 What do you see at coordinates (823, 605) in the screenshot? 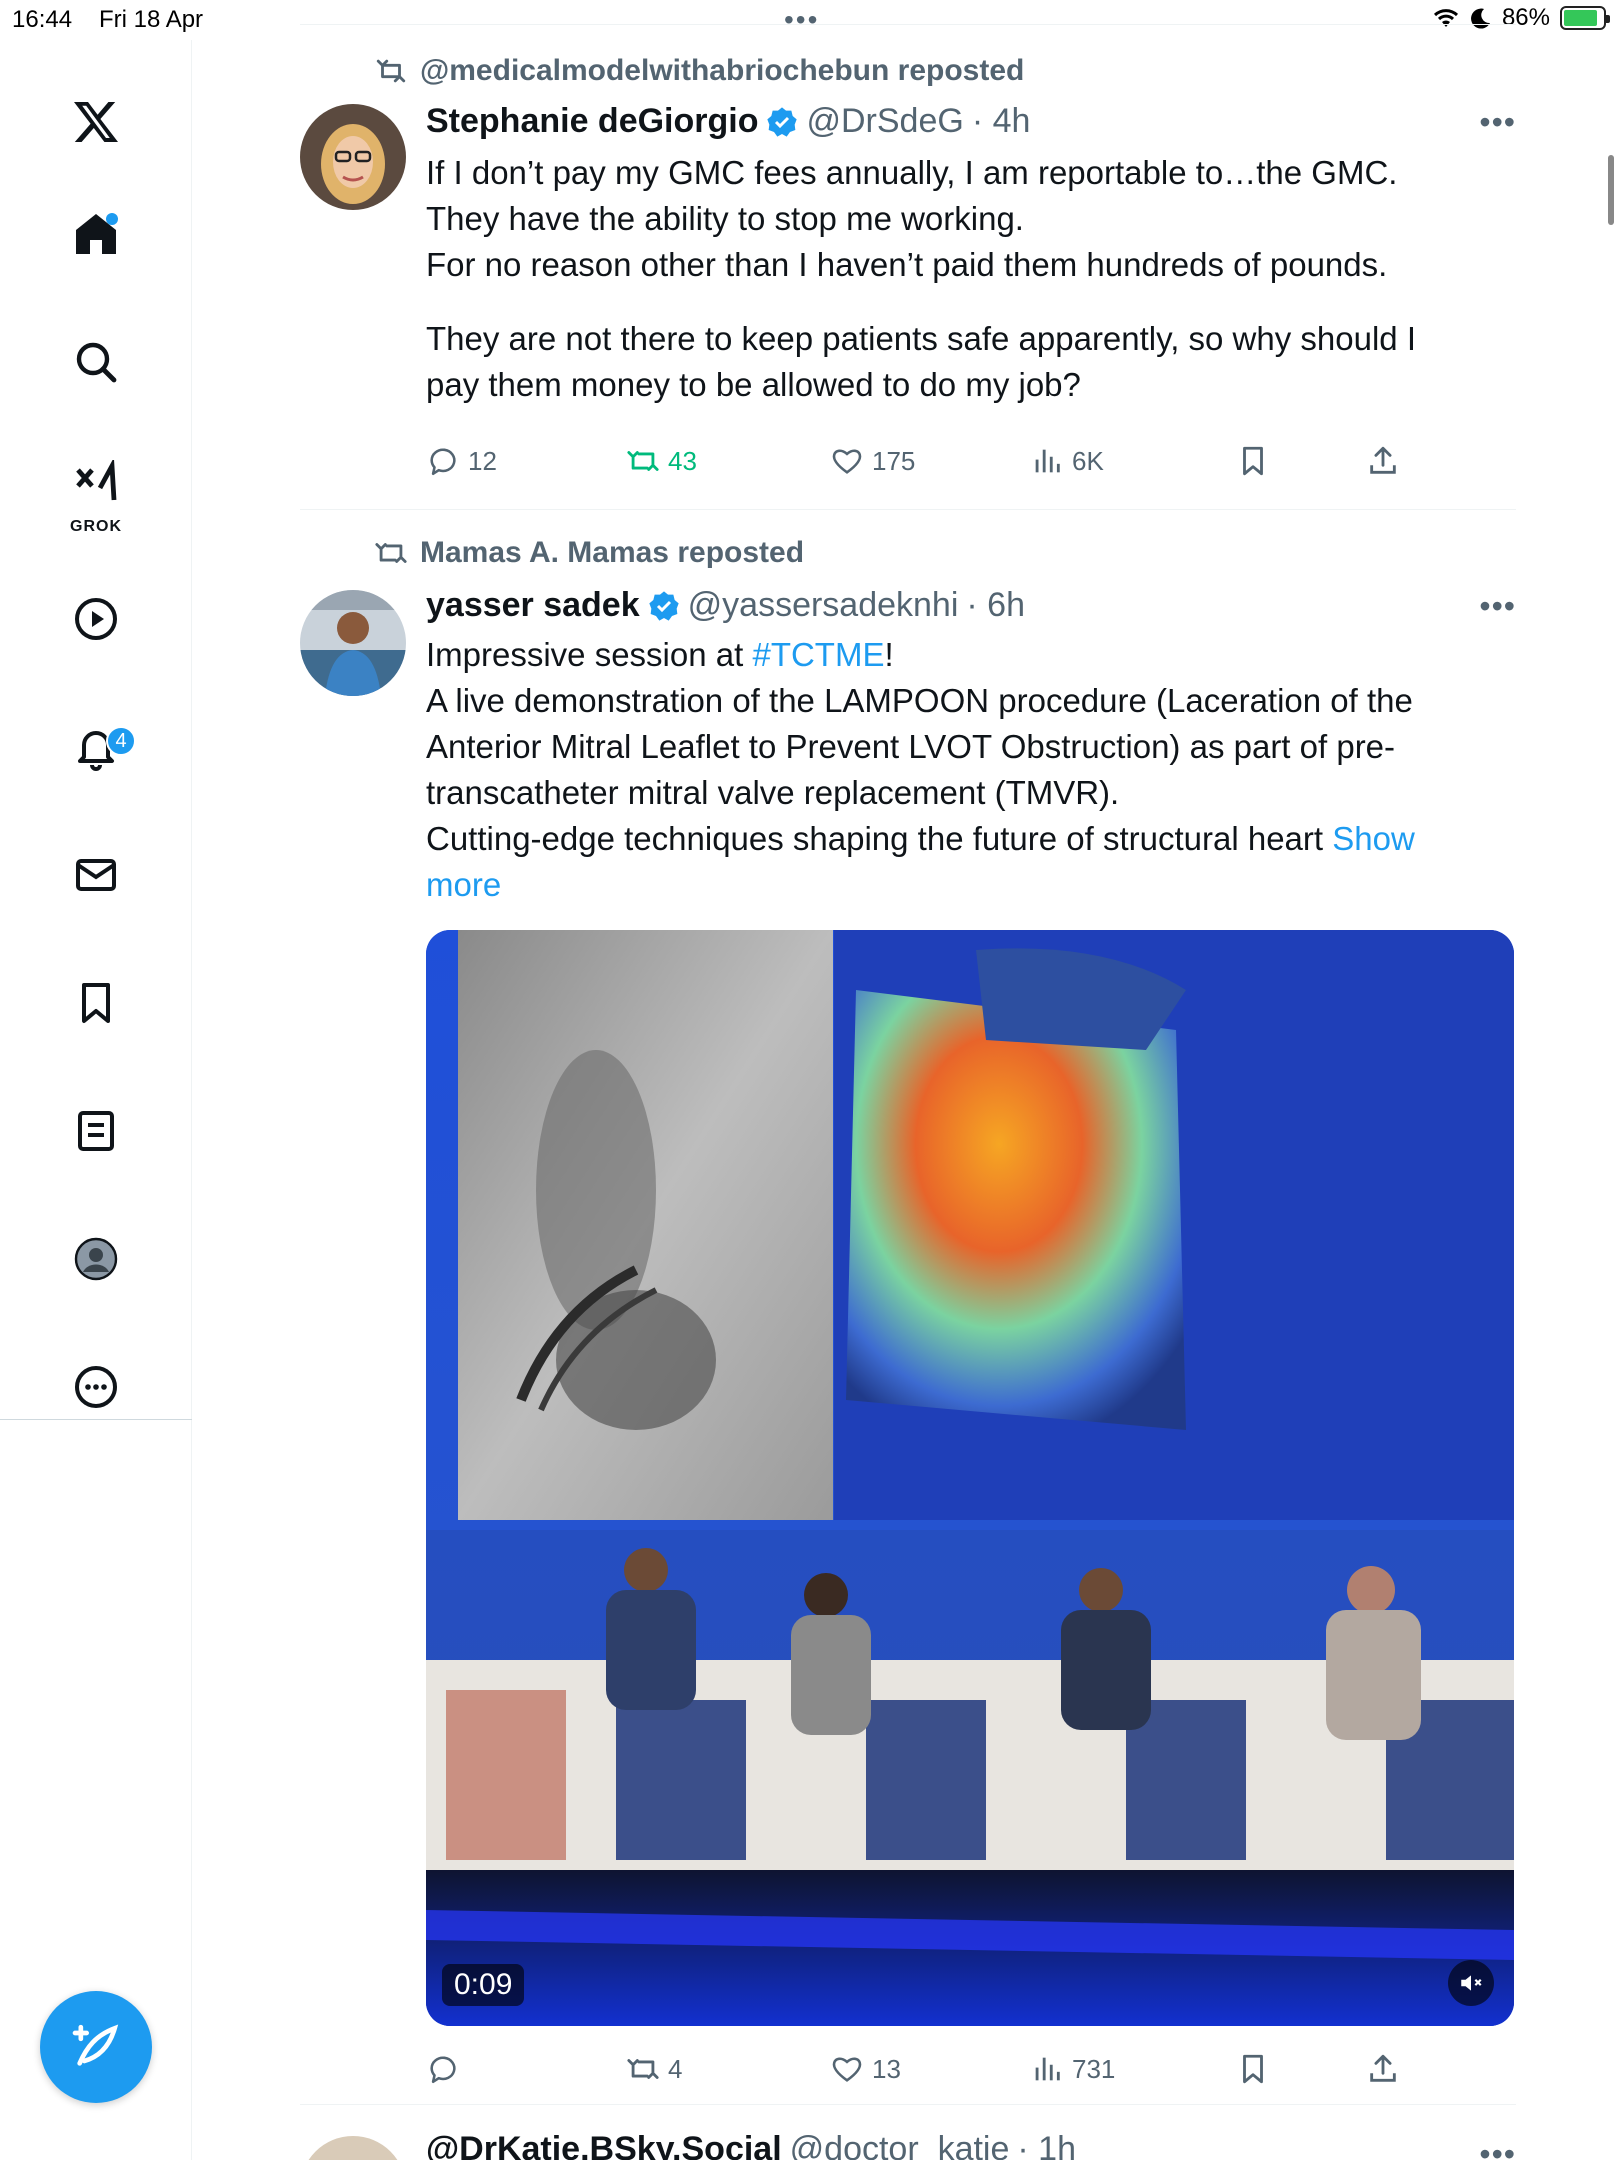
I see `handle: @yassersadeknhi` at bounding box center [823, 605].